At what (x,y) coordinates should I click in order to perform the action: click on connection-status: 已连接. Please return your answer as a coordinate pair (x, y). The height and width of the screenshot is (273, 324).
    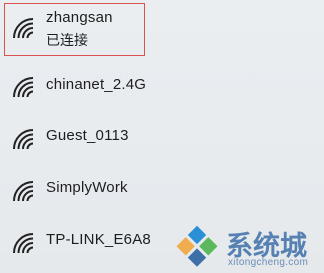
    Looking at the image, I should click on (67, 40).